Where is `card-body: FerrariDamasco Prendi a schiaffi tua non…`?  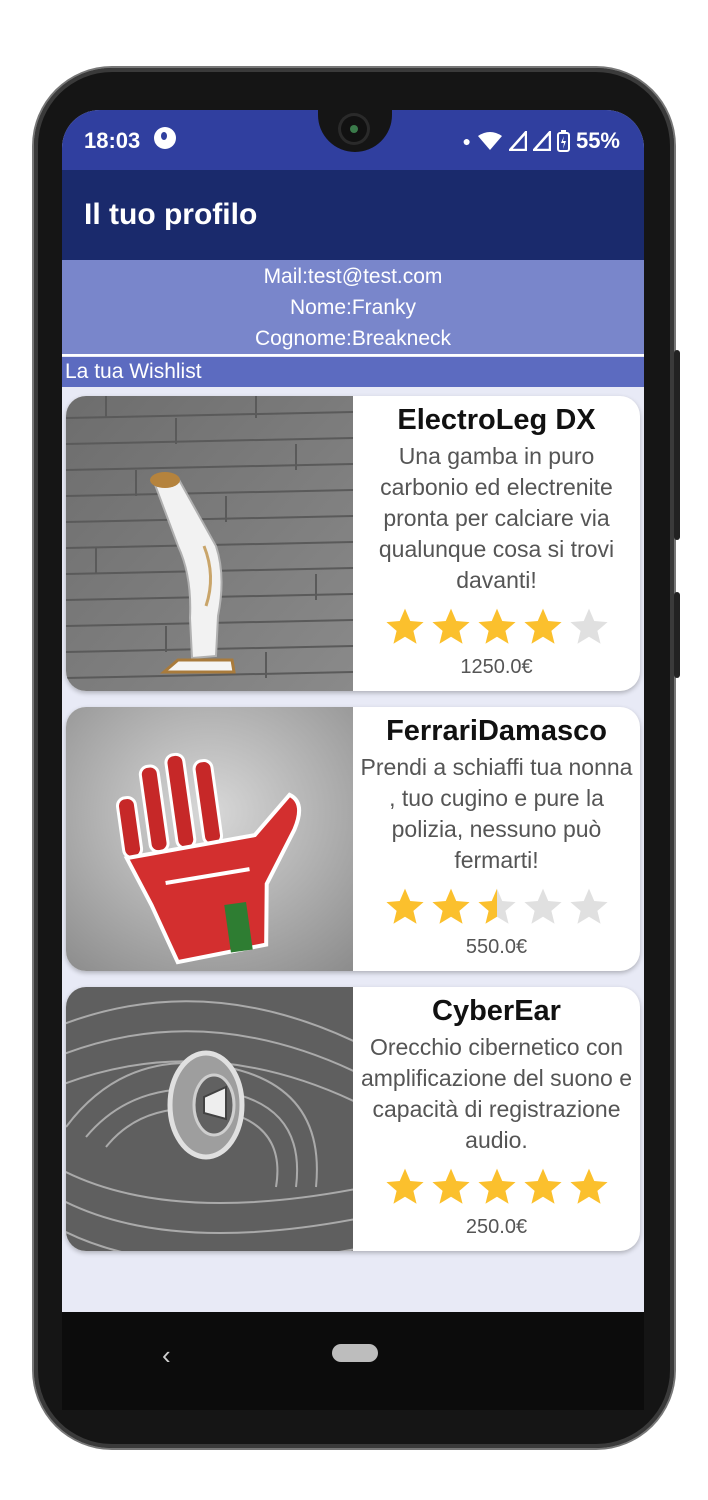 card-body: FerrariDamasco Prendi a schiaffi tua non… is located at coordinates (496, 839).